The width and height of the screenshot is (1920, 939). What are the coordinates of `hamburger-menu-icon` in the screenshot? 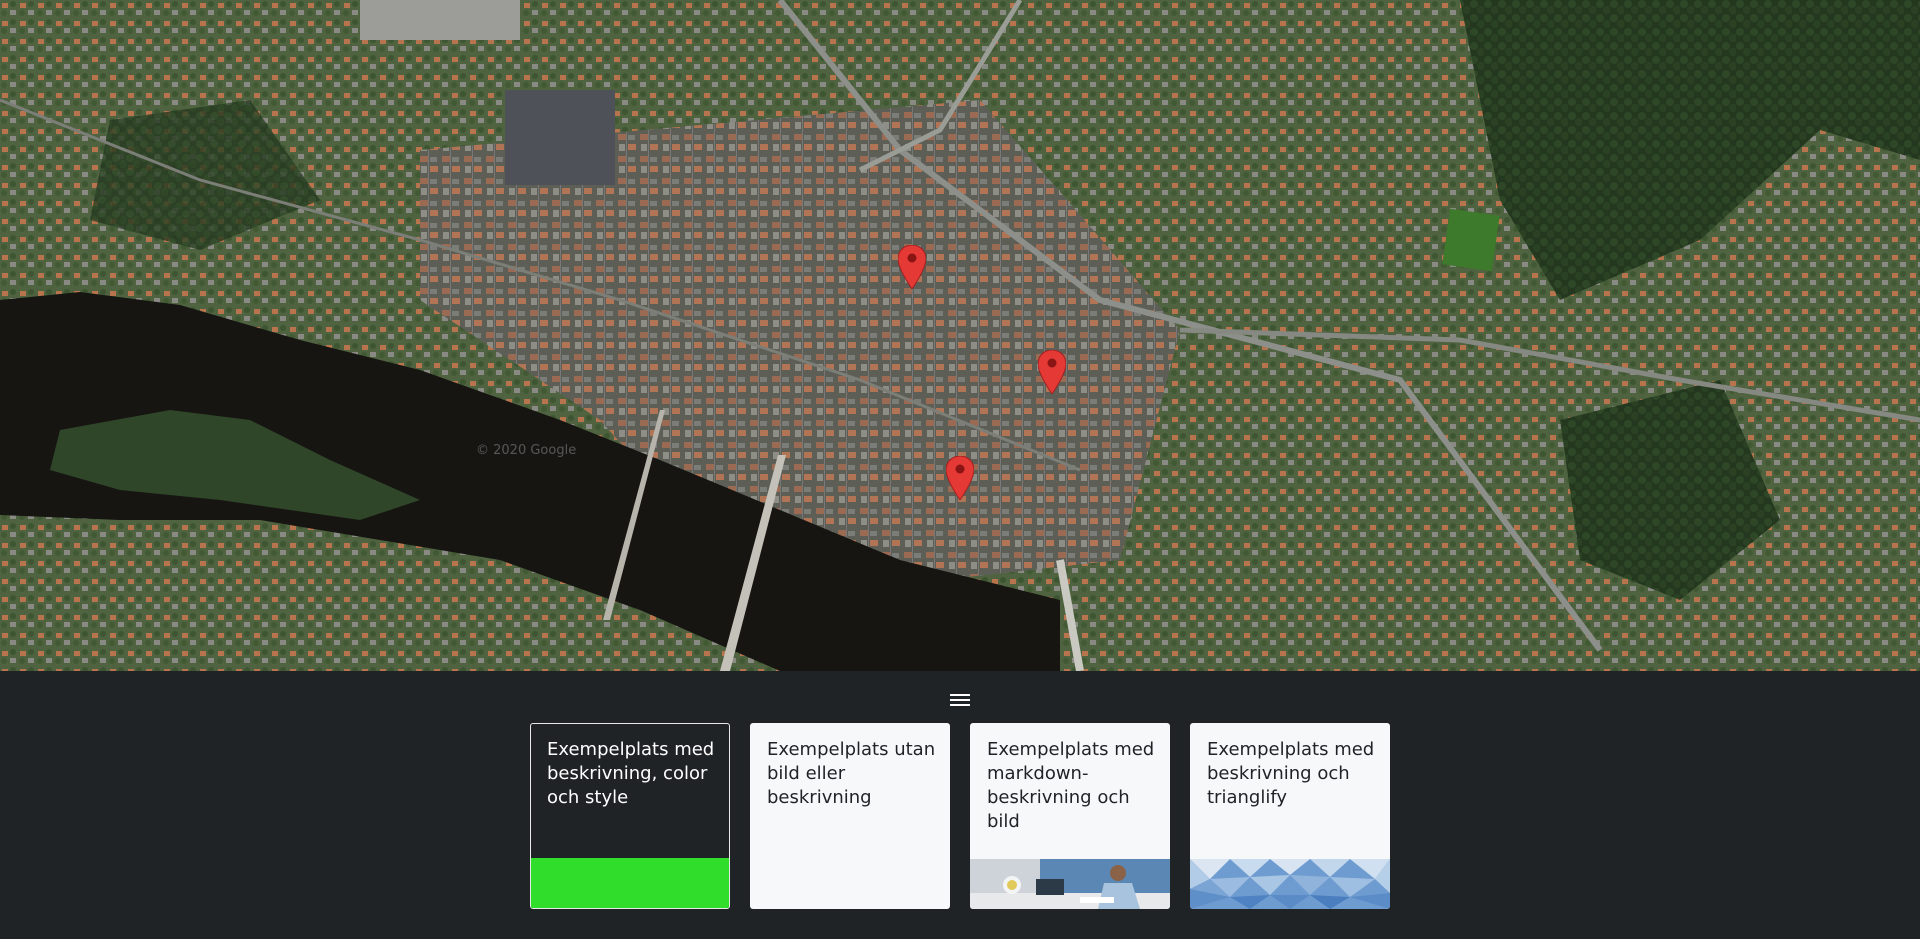 It's located at (960, 700).